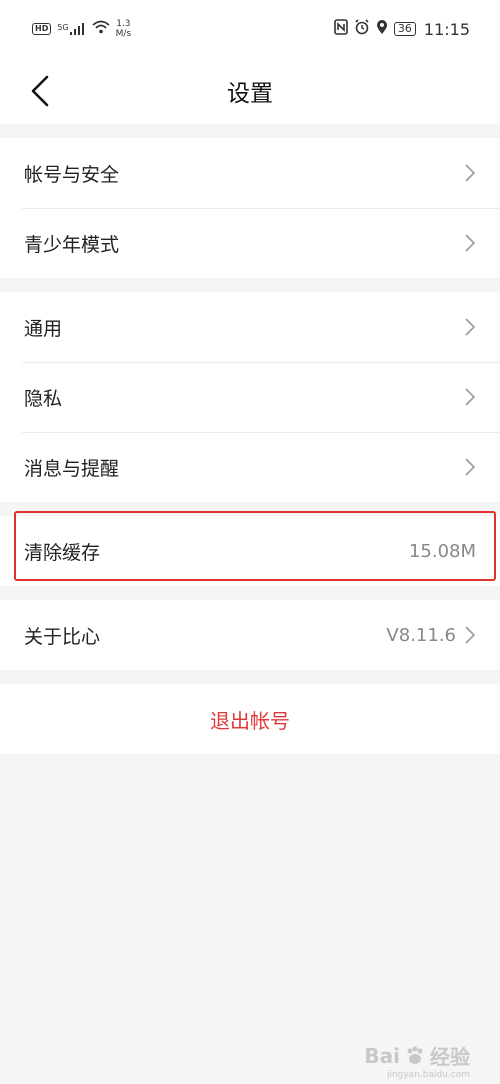  Describe the element at coordinates (250, 327) in the screenshot. I see `settings-item-general: 通用` at that location.